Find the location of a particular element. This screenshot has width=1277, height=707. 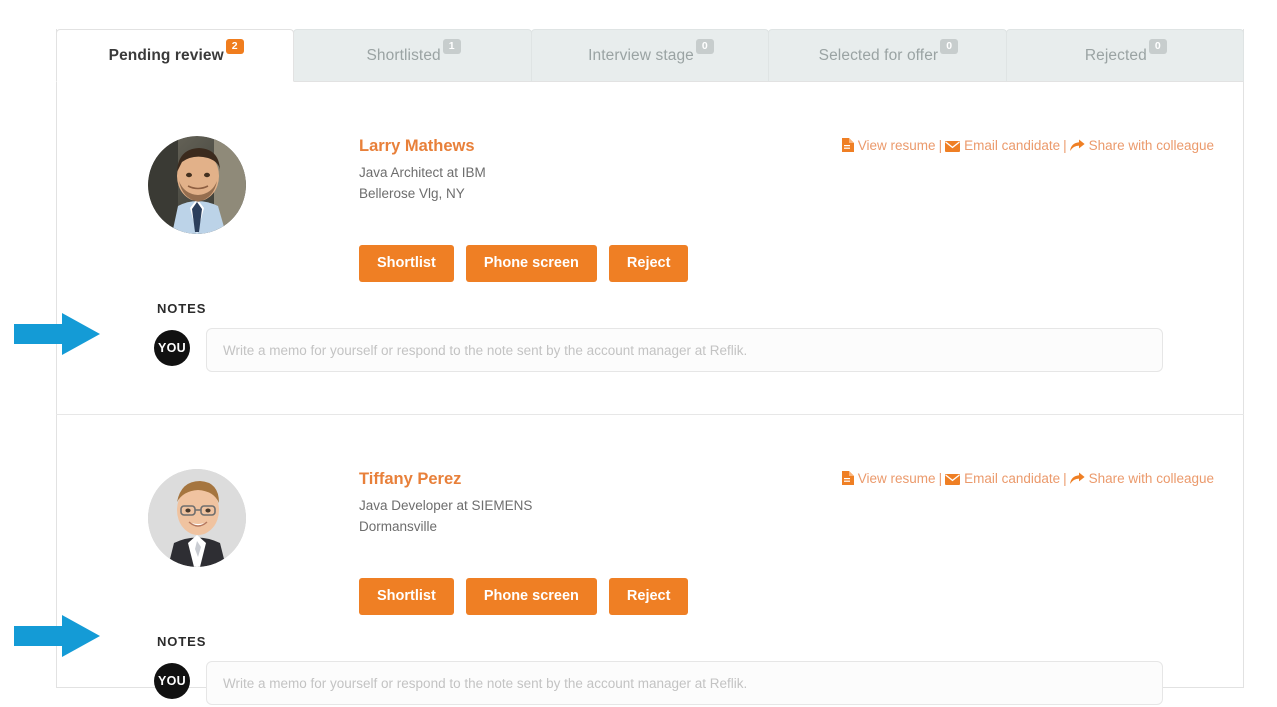

tab-pending-review-badge: 2 is located at coordinates (234, 46).